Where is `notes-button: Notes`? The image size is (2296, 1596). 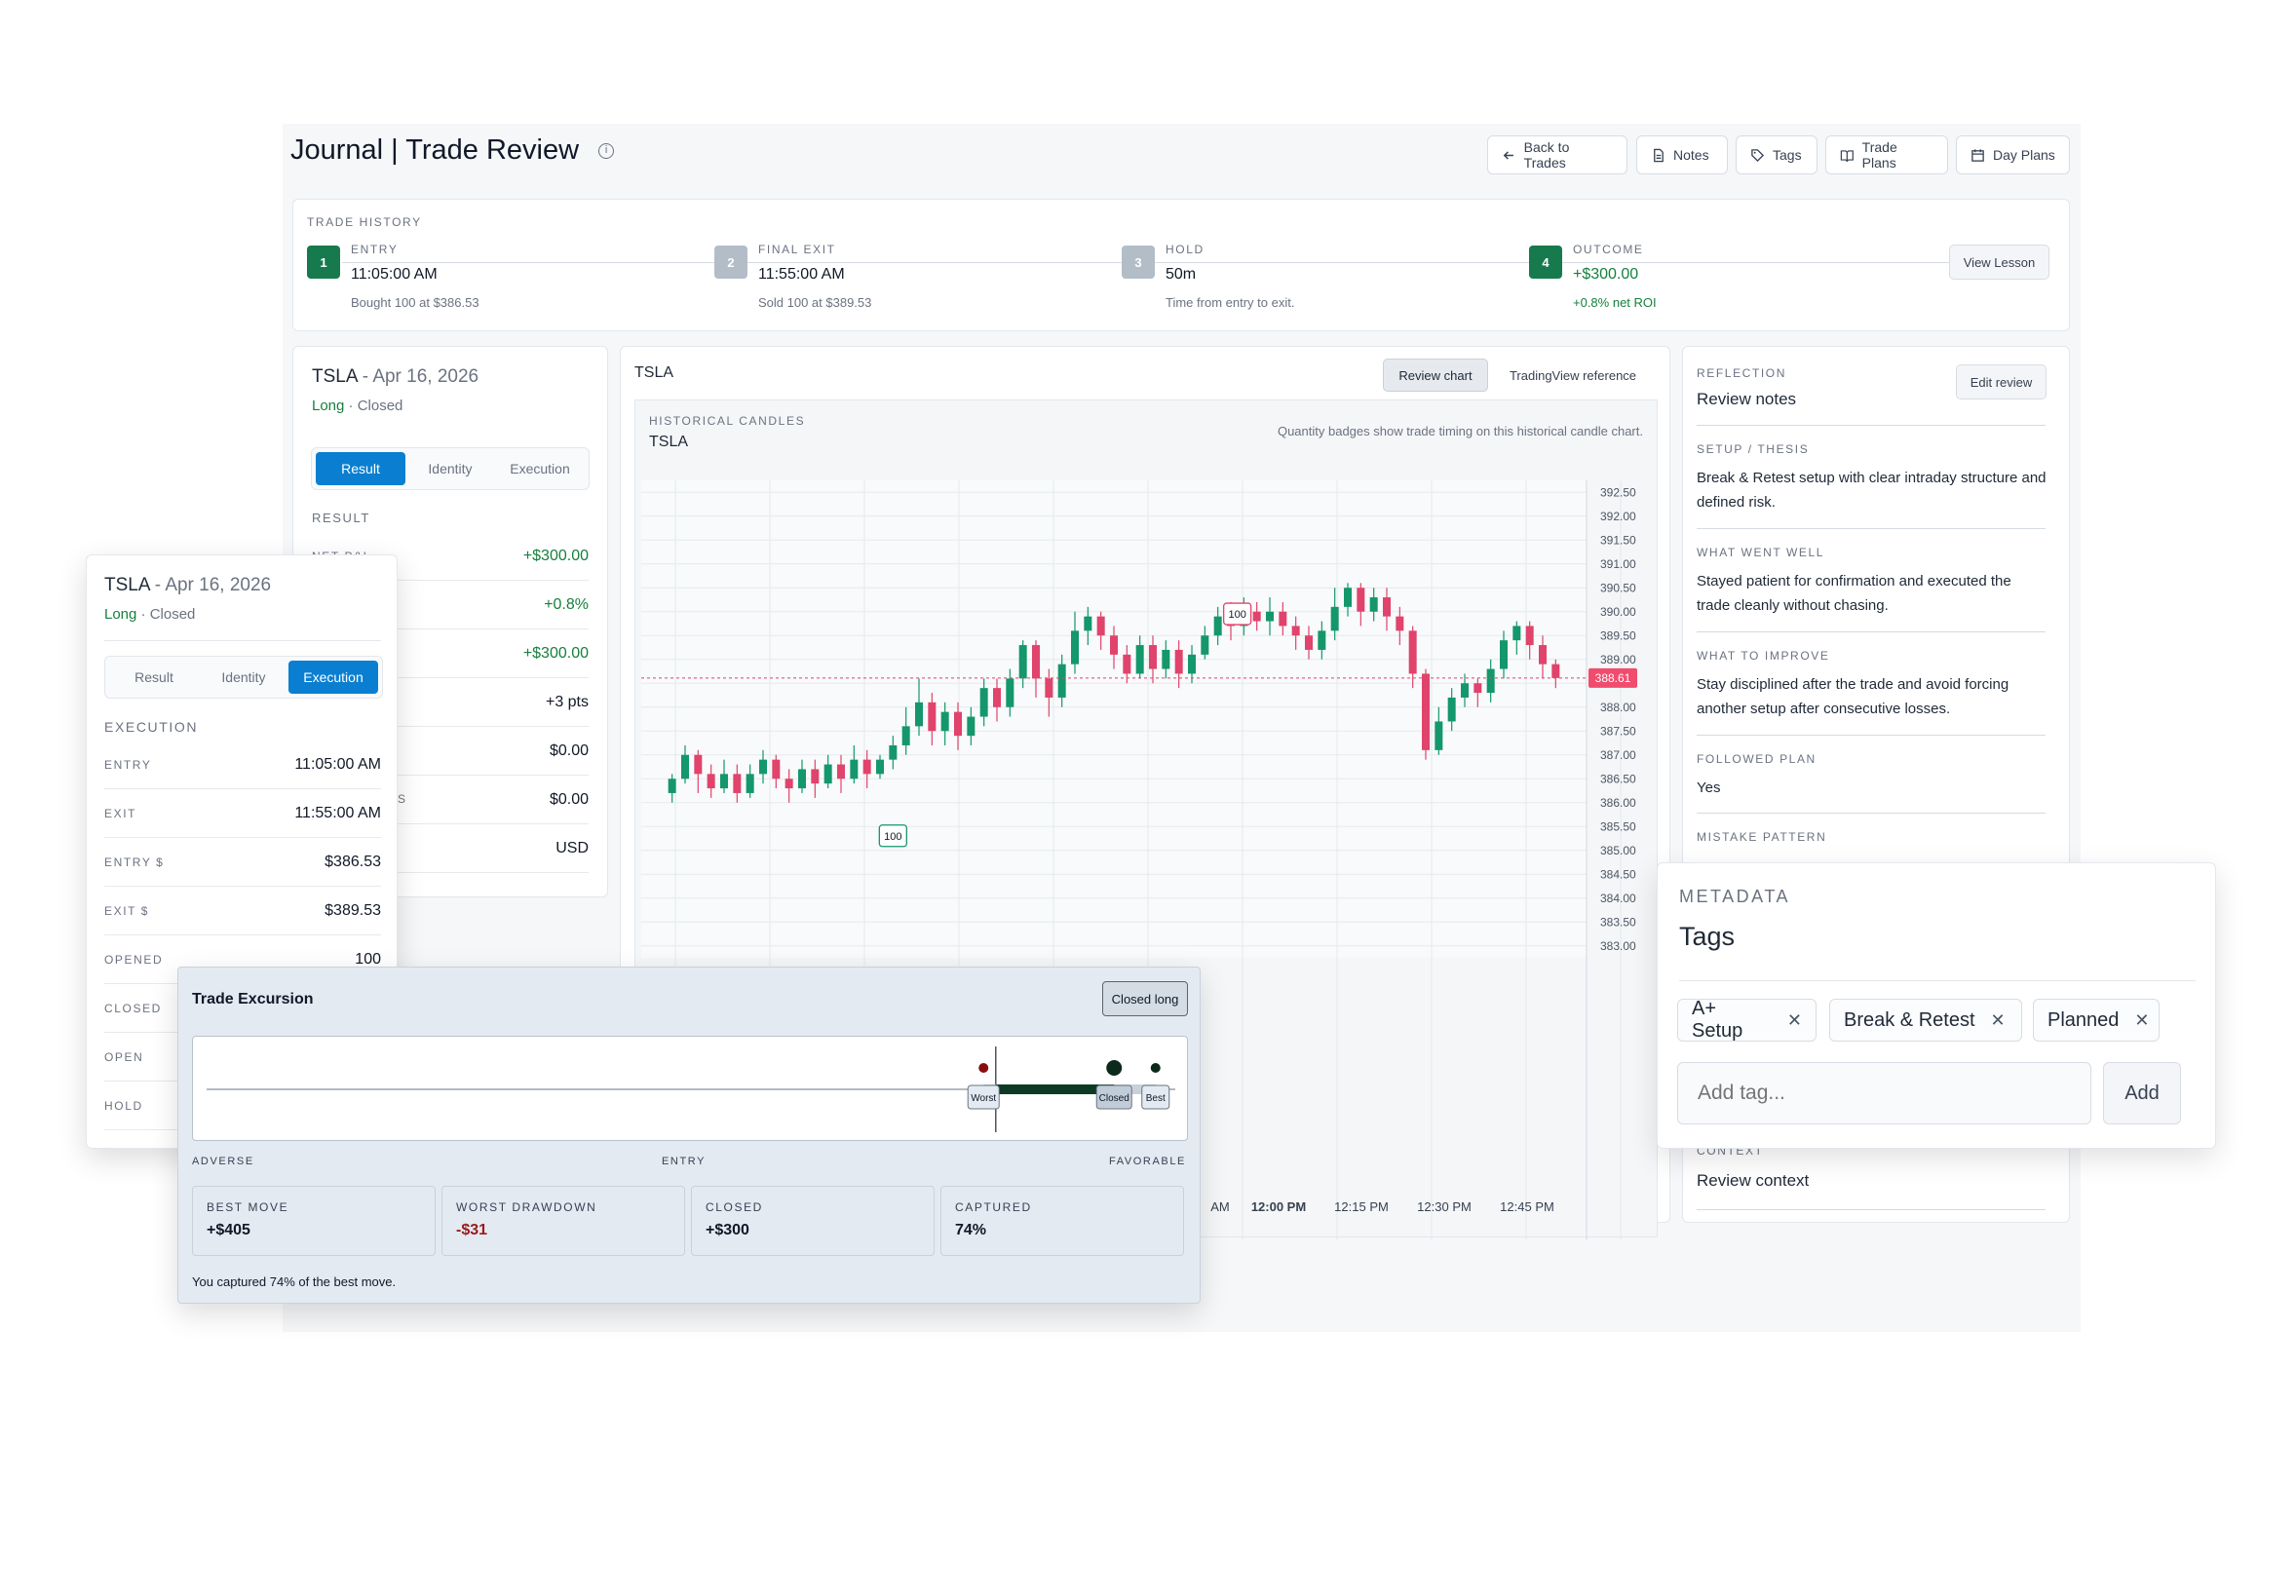
notes-button: Notes is located at coordinates (1682, 154).